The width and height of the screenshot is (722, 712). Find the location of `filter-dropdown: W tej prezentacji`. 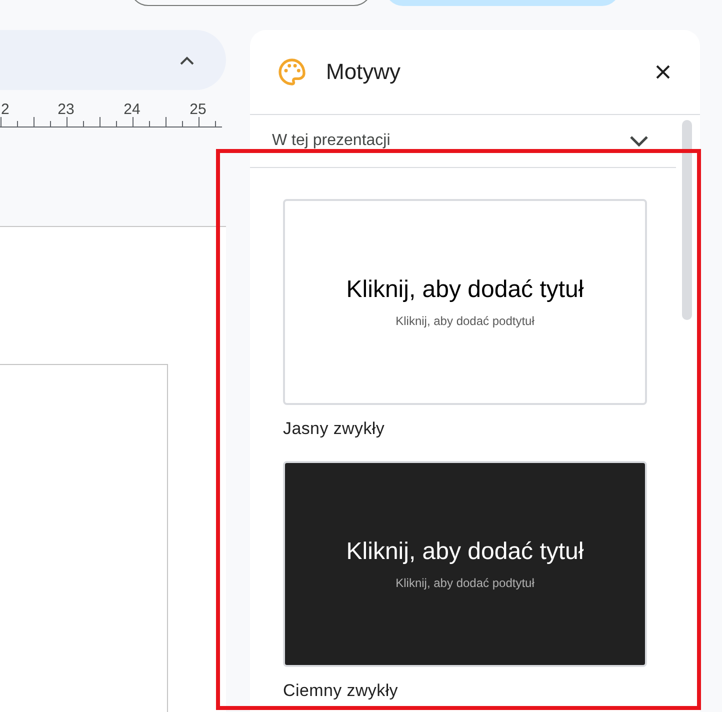

filter-dropdown: W tej prezentacji is located at coordinates (463, 141).